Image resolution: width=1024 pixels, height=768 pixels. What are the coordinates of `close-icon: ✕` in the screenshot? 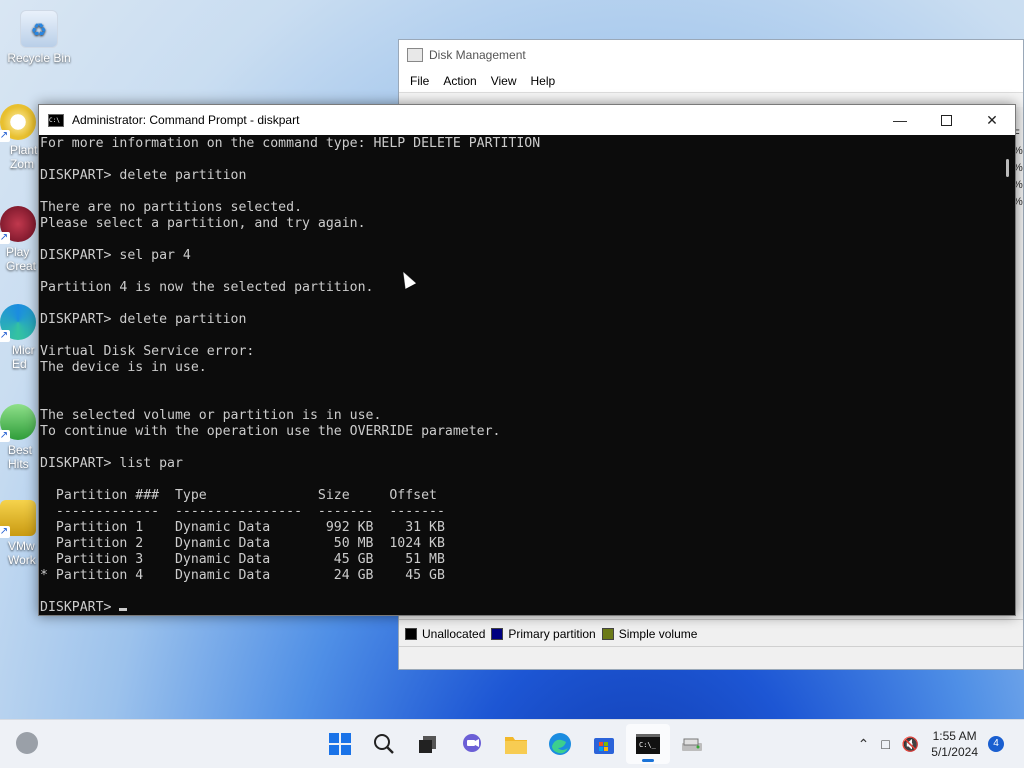 It's located at (992, 119).